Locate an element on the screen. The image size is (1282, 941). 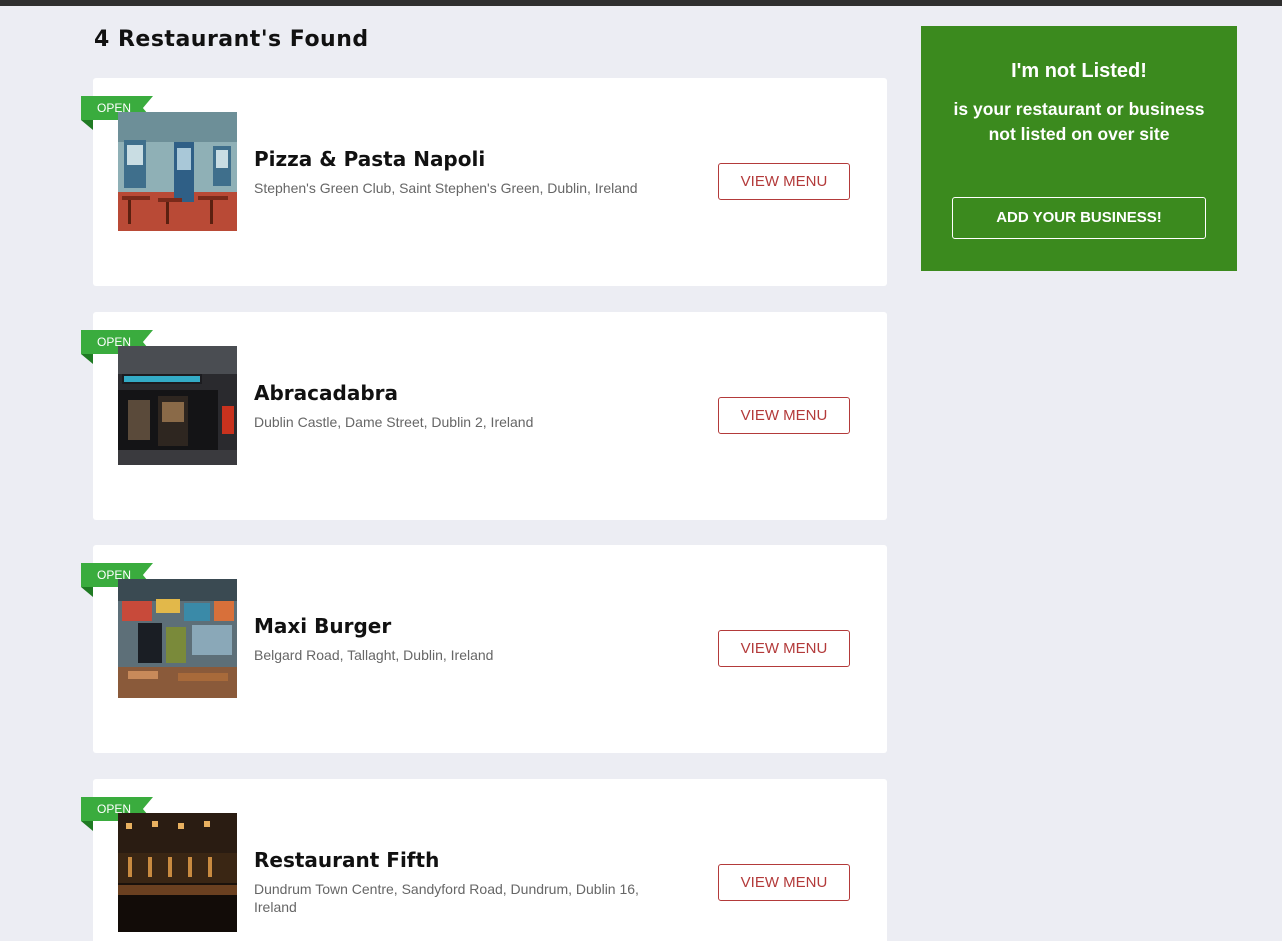
street-cafe-image is located at coordinates (177, 171).